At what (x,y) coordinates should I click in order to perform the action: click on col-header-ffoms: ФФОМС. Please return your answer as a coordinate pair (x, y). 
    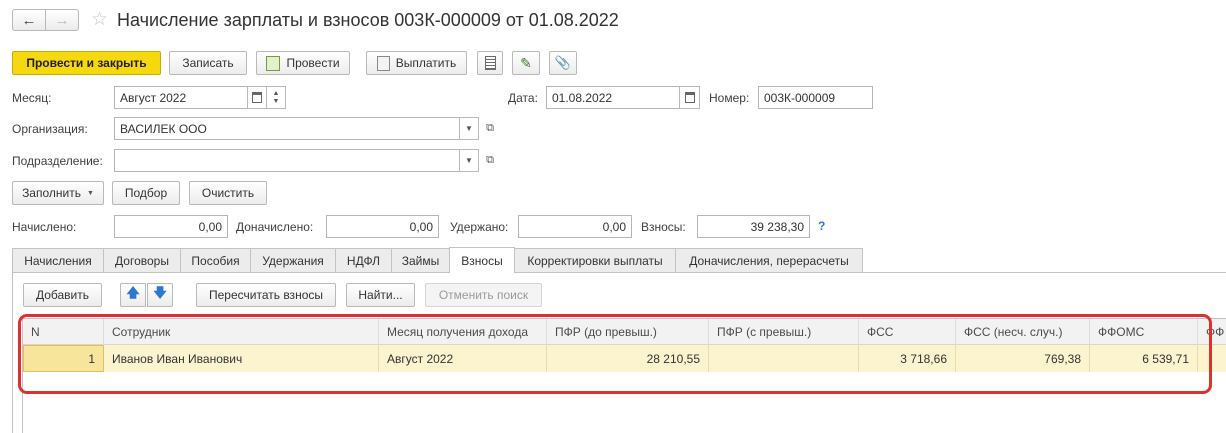
    Looking at the image, I should click on (1144, 332).